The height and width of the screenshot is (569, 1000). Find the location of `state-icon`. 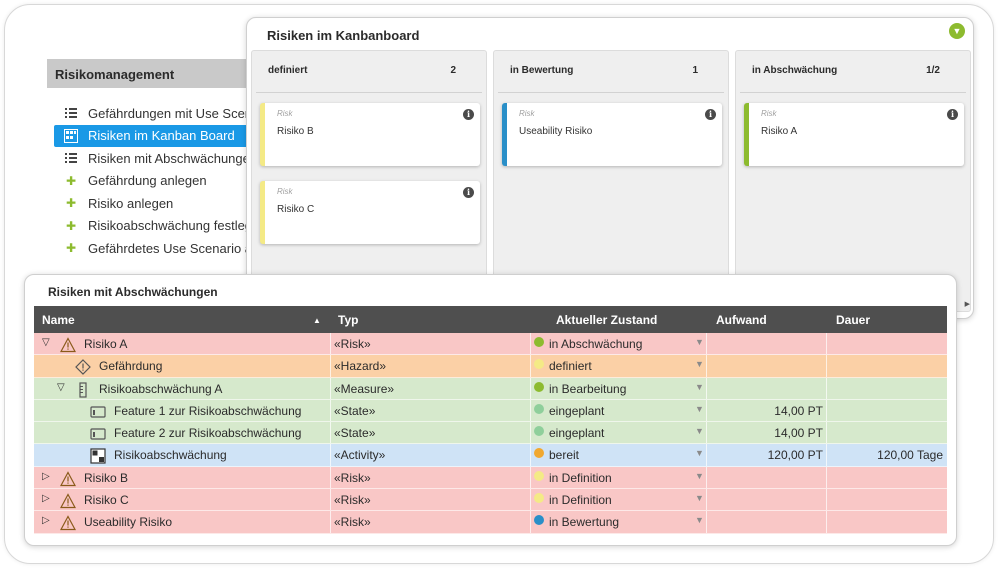

state-icon is located at coordinates (98, 434).